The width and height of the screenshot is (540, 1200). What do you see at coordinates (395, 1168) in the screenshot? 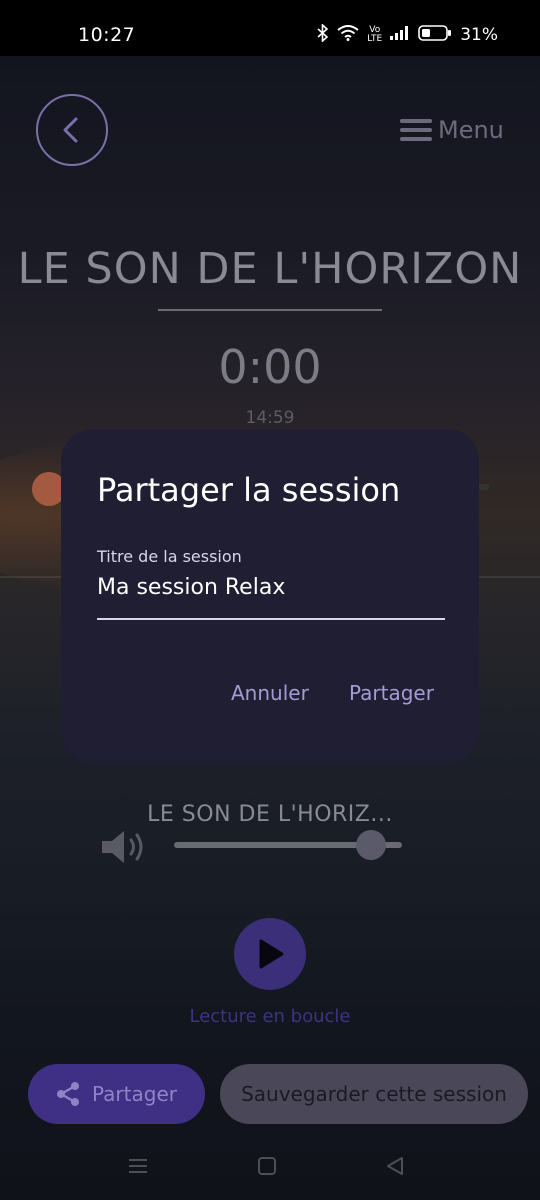
I see `nav-back-icon` at bounding box center [395, 1168].